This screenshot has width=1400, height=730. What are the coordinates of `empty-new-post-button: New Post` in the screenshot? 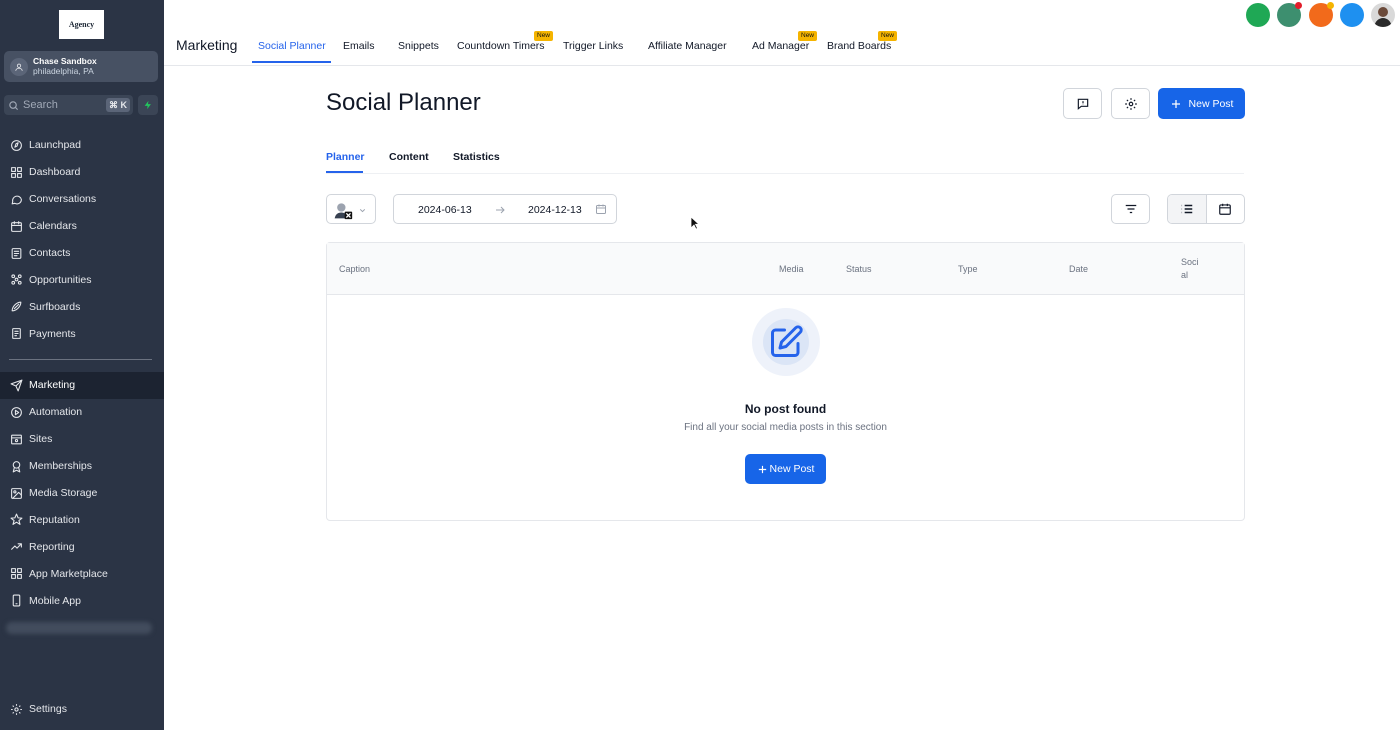 It's located at (785, 469).